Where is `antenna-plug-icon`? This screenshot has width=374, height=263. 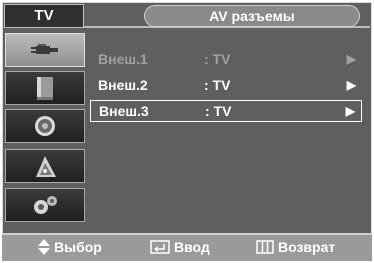
antenna-plug-icon is located at coordinates (44, 49).